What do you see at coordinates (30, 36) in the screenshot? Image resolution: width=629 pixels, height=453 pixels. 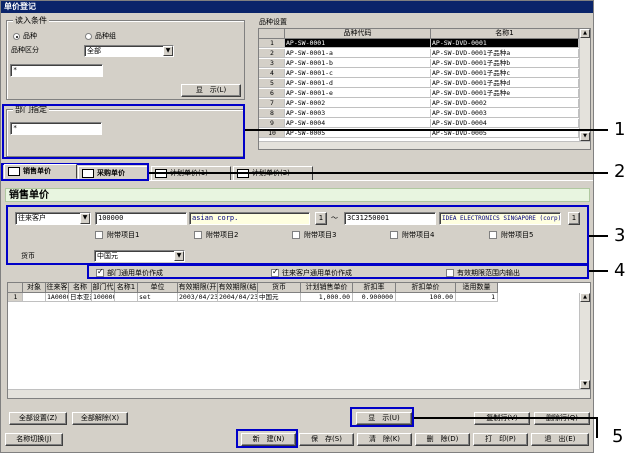 I see `radio-product-label: 品种` at bounding box center [30, 36].